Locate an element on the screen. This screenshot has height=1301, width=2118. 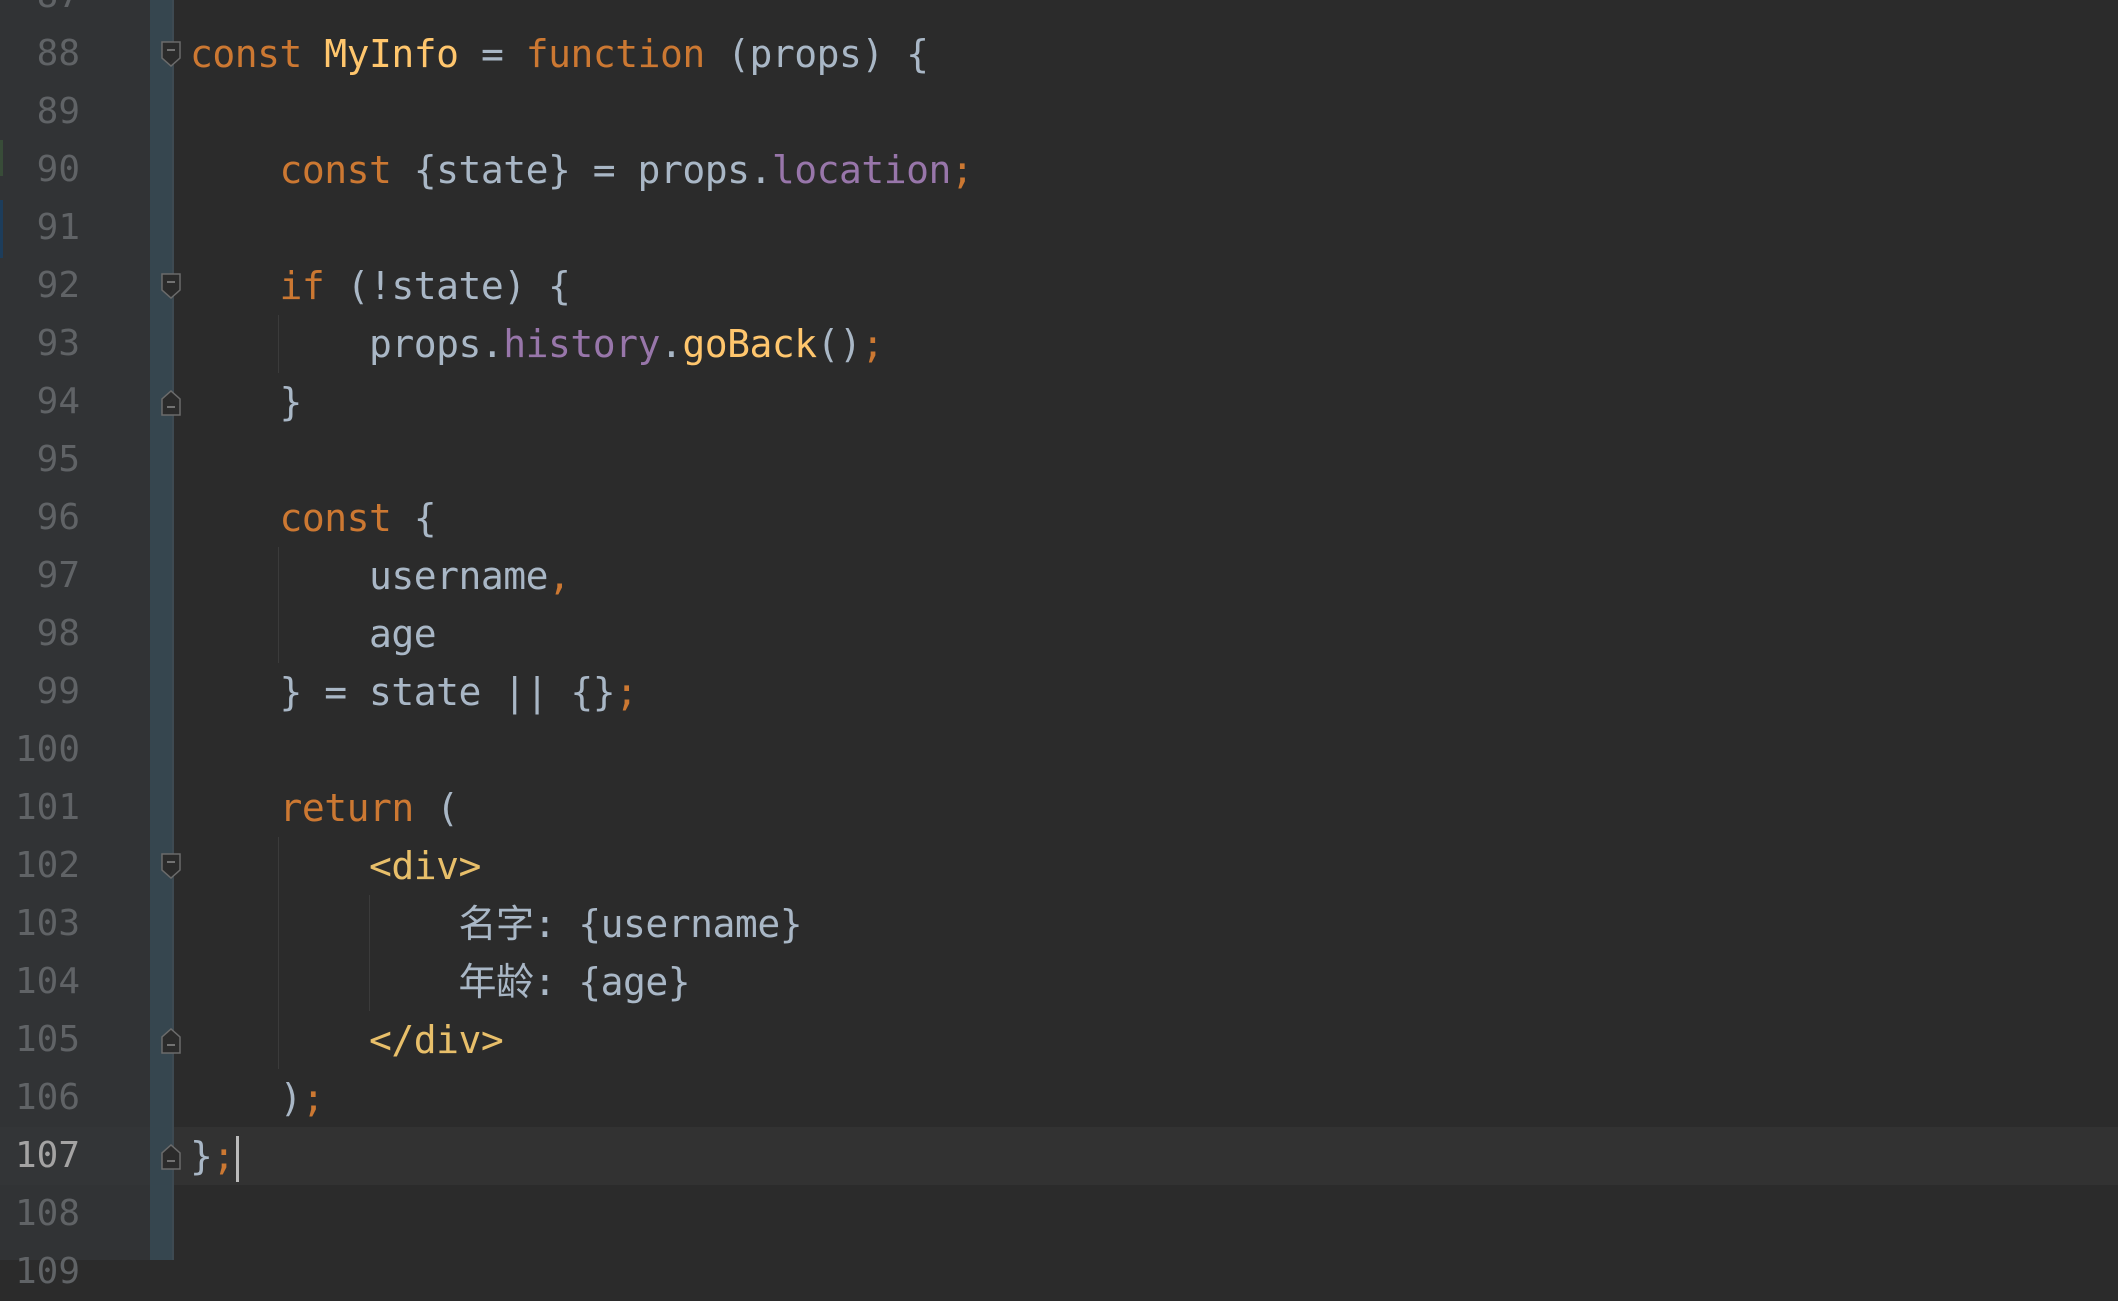
current-line-highlight is located at coordinates (1146, 1156).